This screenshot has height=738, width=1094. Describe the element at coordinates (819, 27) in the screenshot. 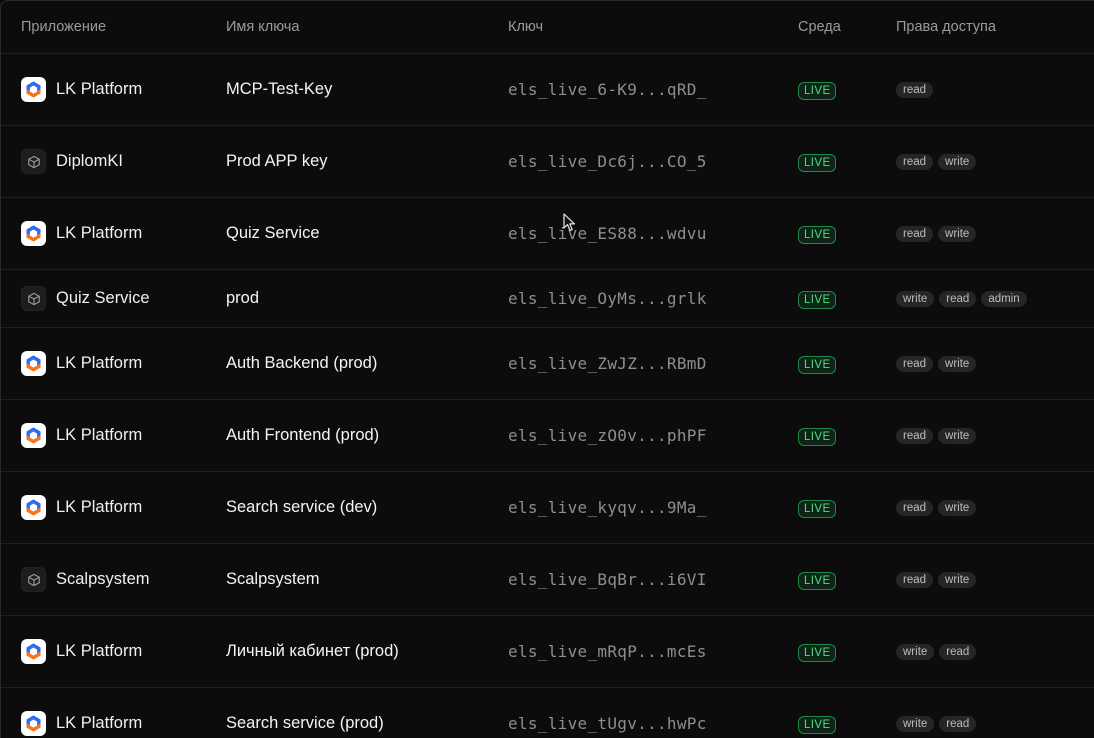

I see `column-header-environment: Среда` at that location.